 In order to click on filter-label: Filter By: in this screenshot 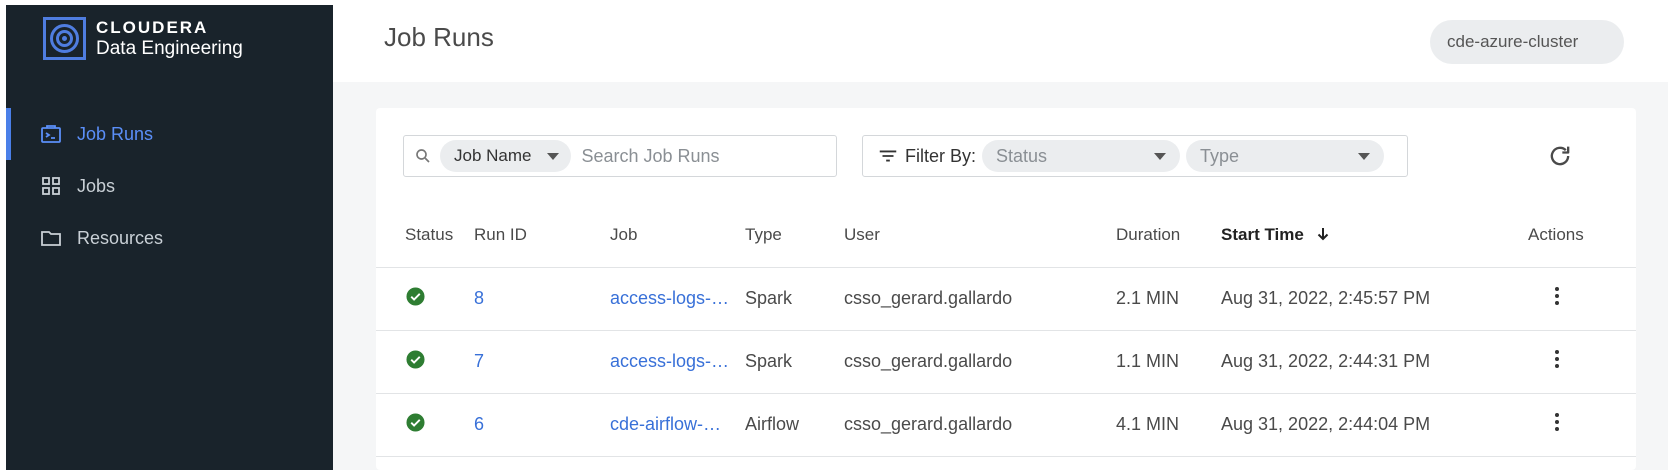, I will do `click(941, 155)`.